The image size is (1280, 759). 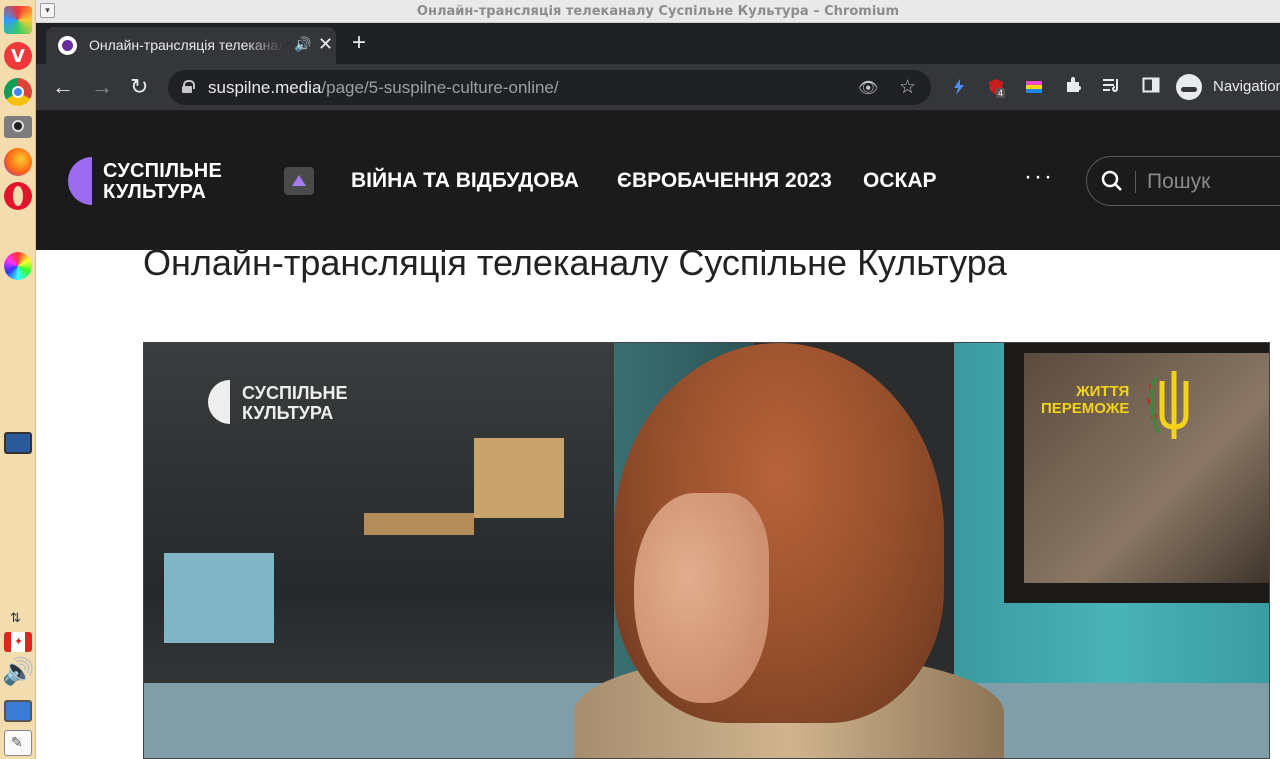 I want to click on nav-link-oscar: ОСКАР, so click(x=900, y=181).